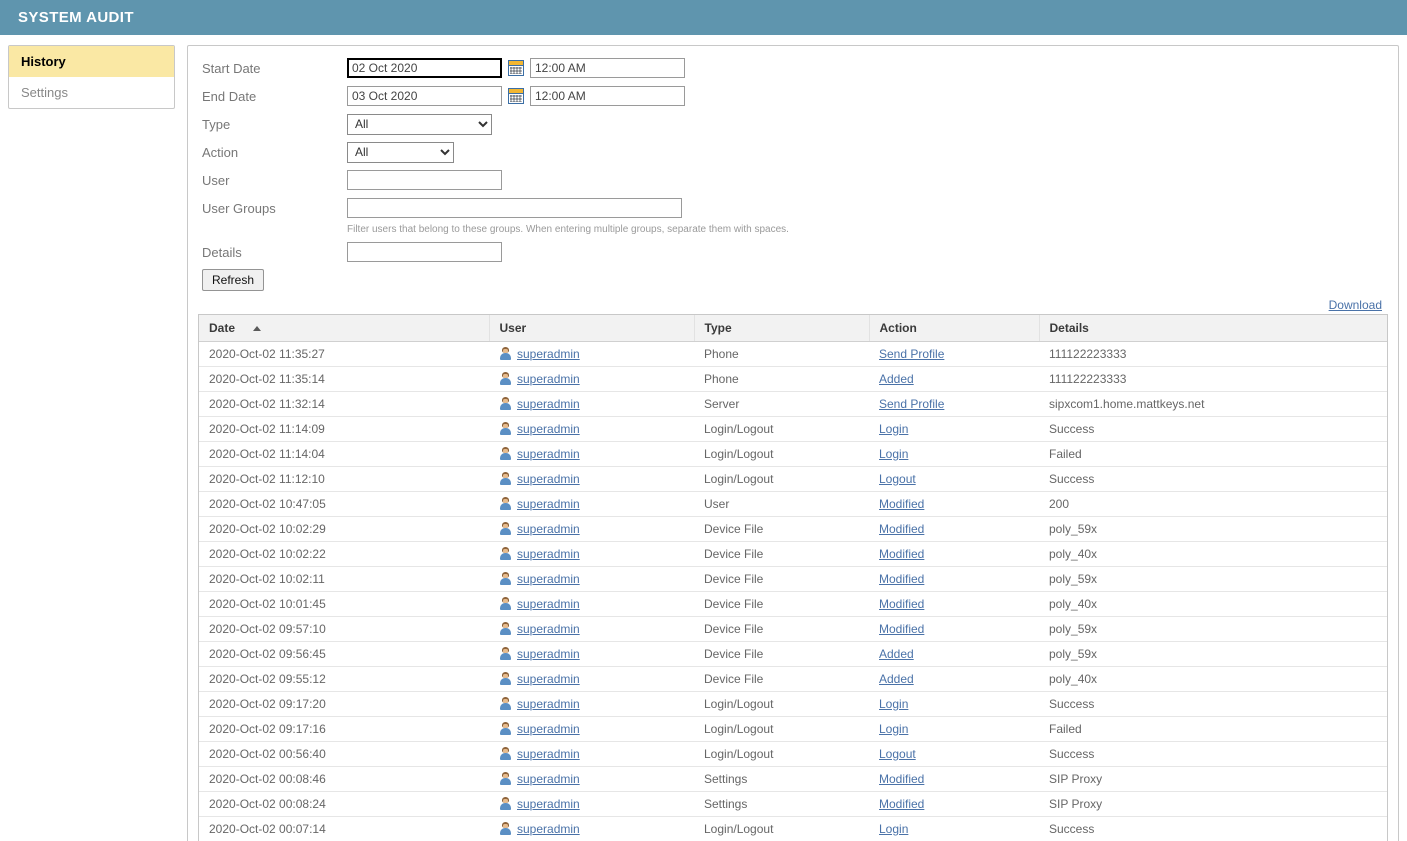  Describe the element at coordinates (233, 280) in the screenshot. I see `refresh-button: Refresh` at that location.